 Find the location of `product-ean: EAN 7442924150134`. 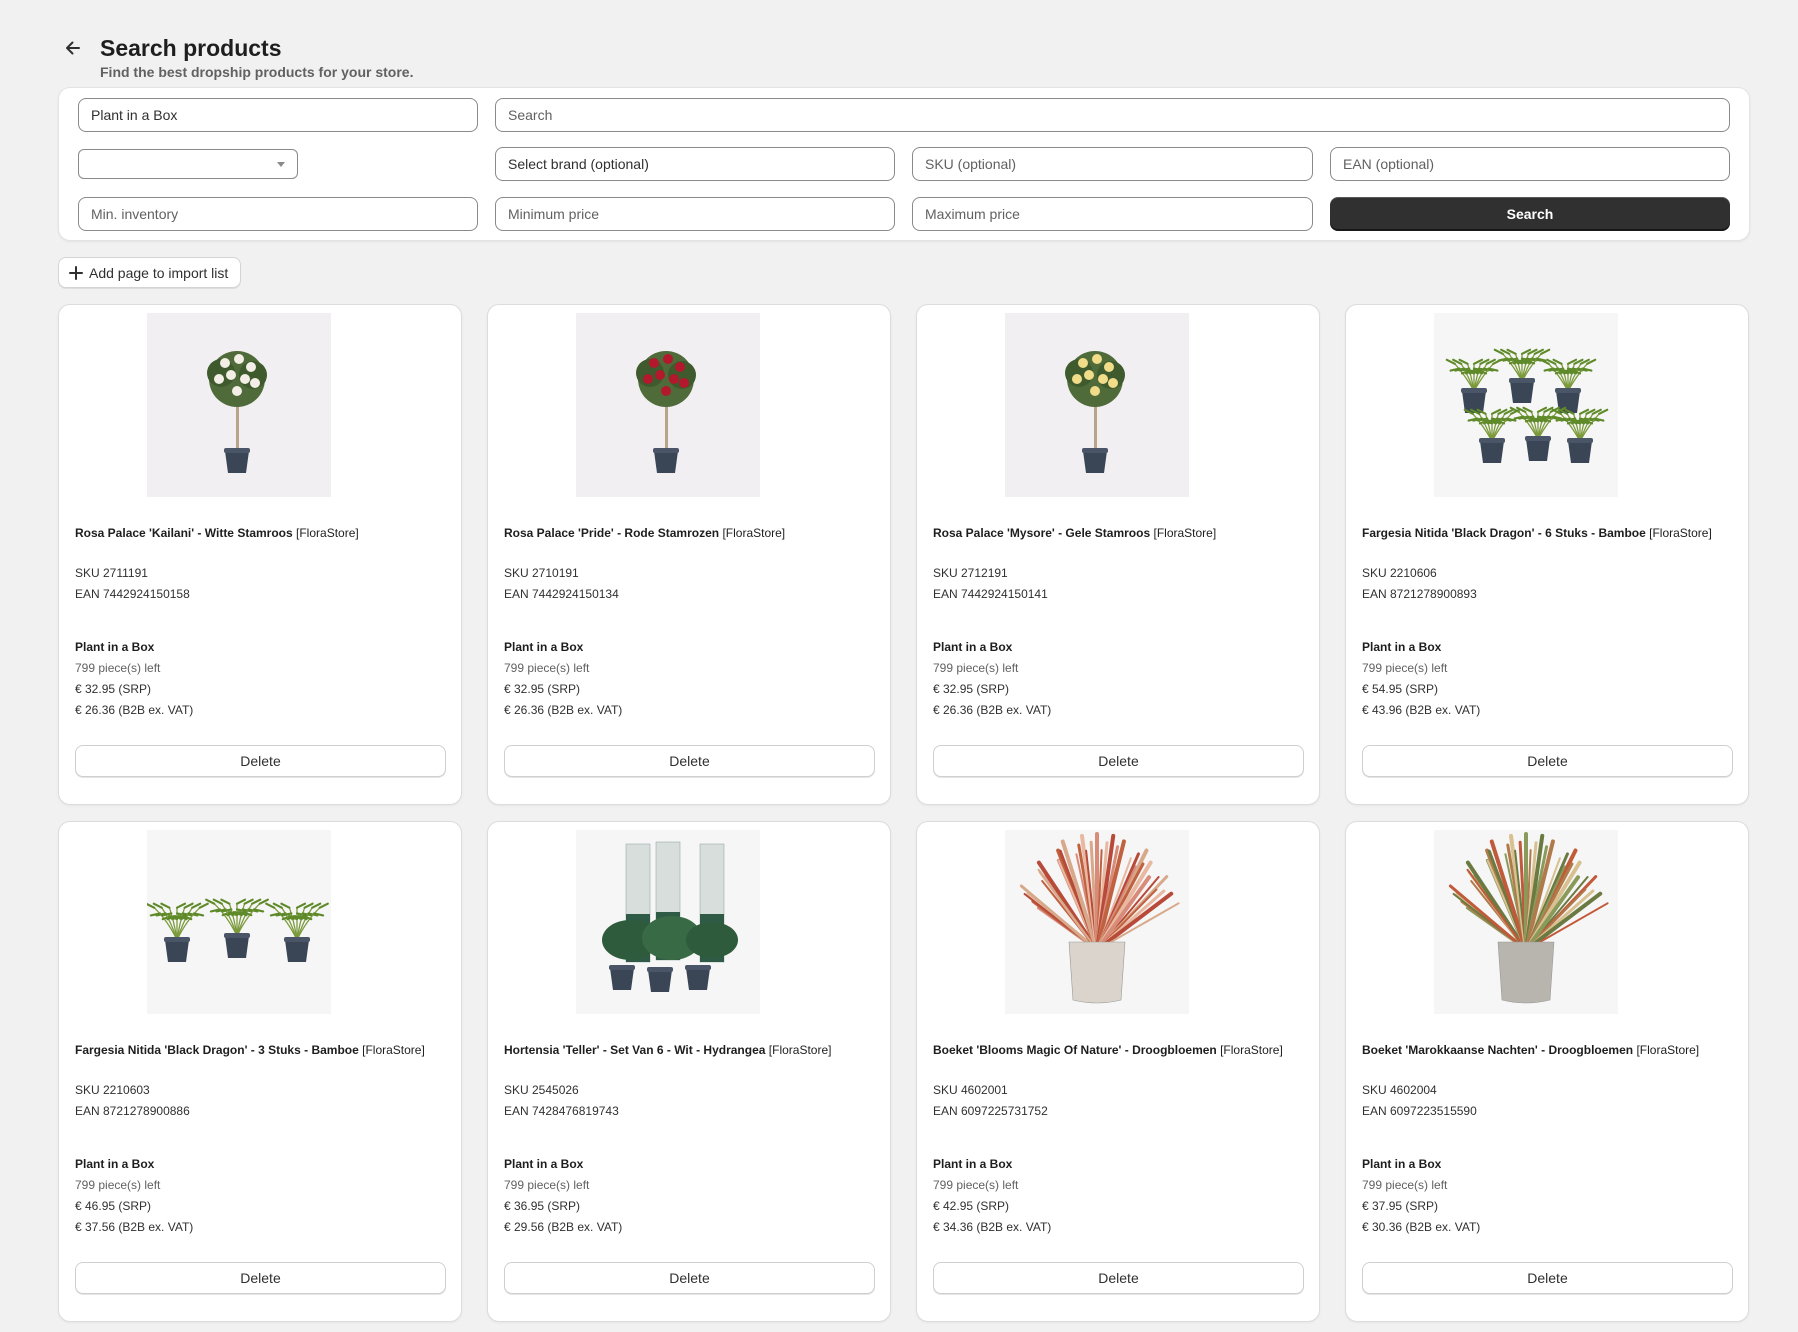

product-ean: EAN 7442924150134 is located at coordinates (561, 594).